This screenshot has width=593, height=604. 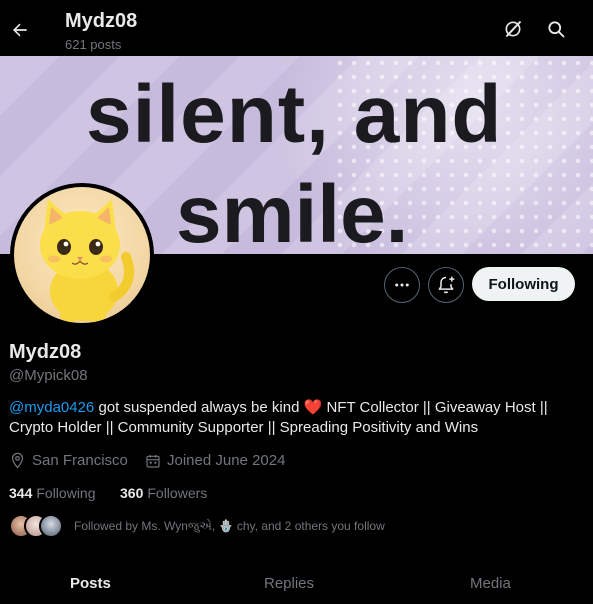 I want to click on back-button, so click(x=20, y=30).